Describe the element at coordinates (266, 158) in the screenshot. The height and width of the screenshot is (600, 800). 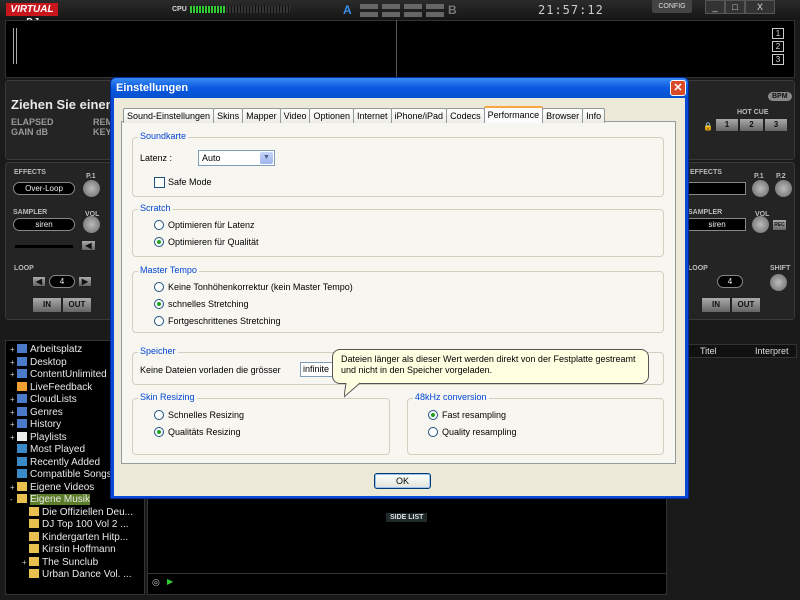
I see `chevron-down-icon: ▼` at that location.